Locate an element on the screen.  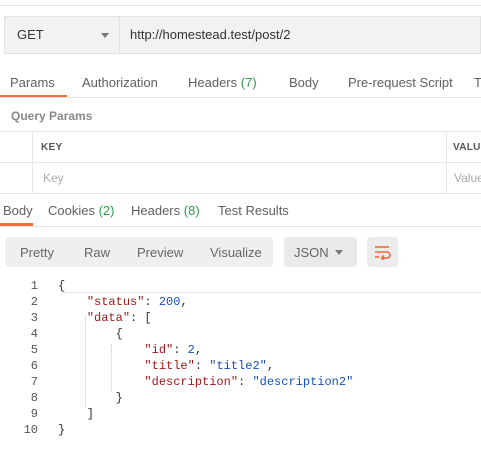
table-top-border is located at coordinates (240, 131).